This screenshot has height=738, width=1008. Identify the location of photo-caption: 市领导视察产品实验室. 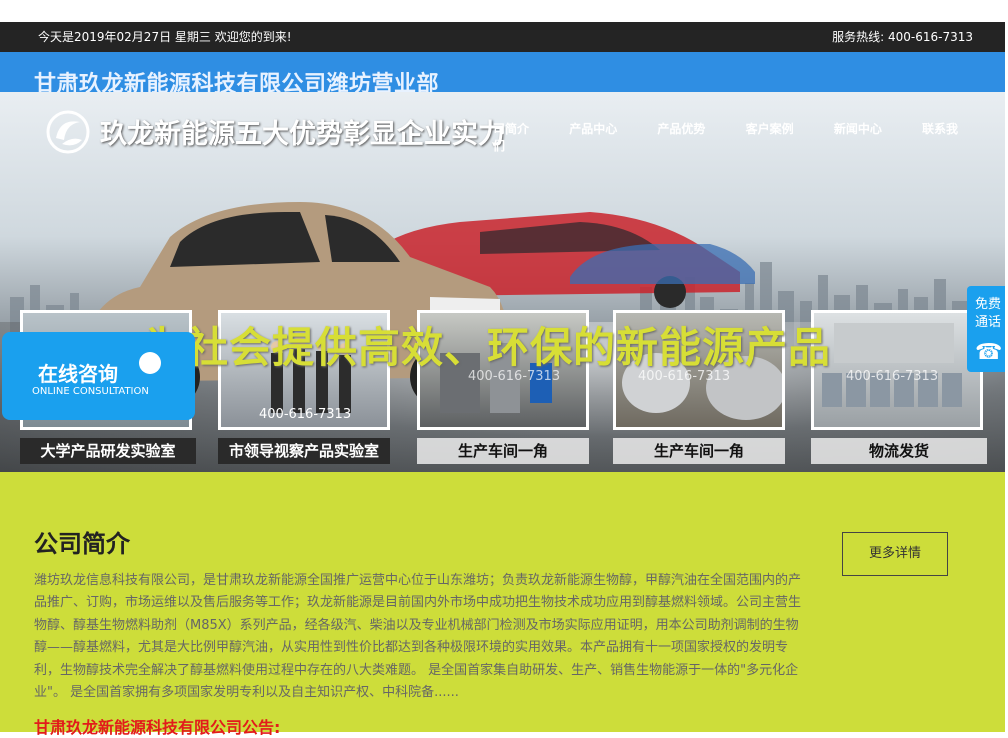
(304, 451).